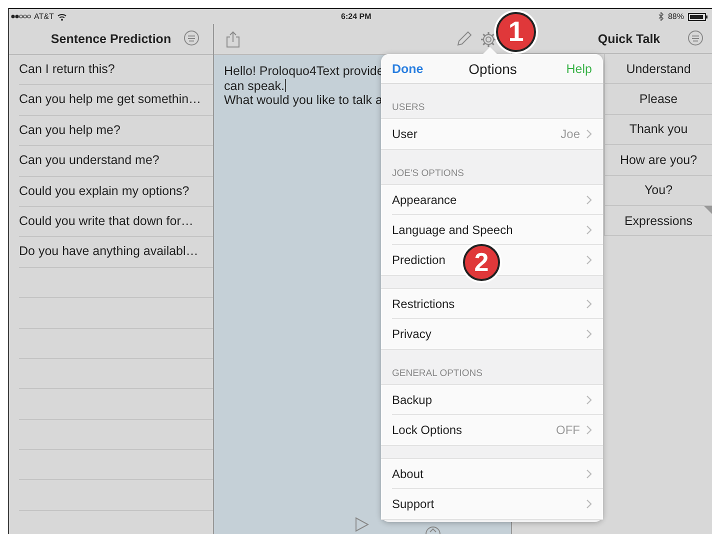 The height and width of the screenshot is (534, 712). I want to click on settings-label: Support, so click(413, 504).